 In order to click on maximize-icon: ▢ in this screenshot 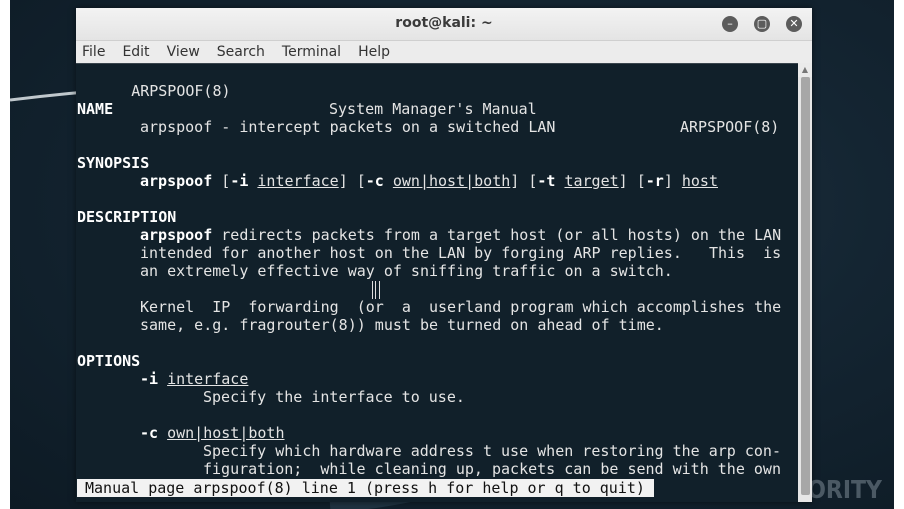, I will do `click(762, 24)`.